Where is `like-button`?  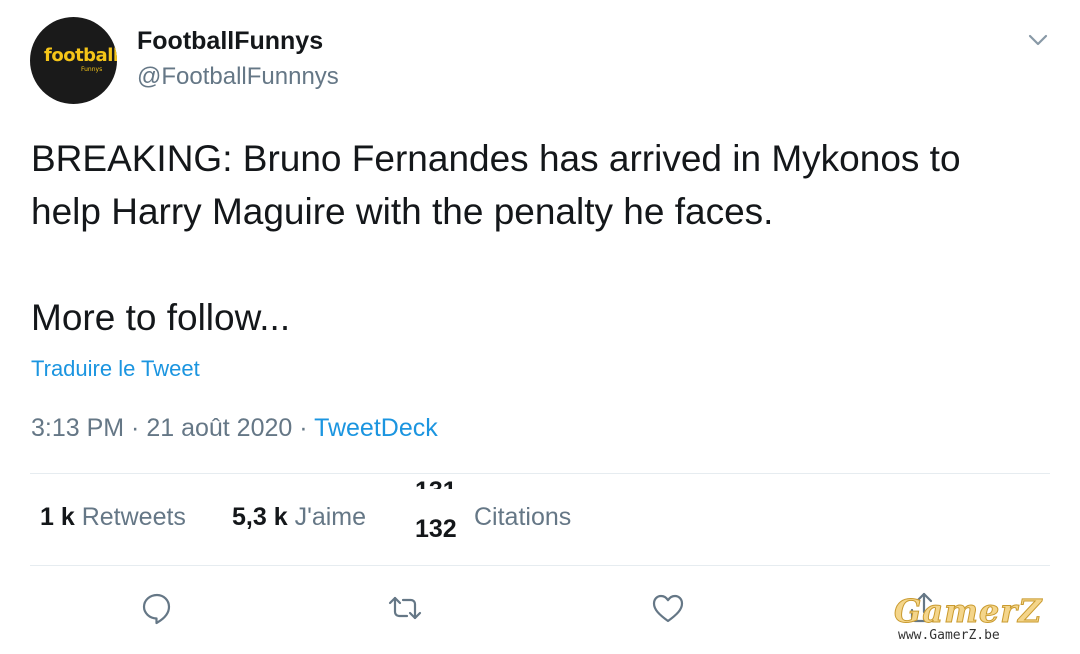
like-button is located at coordinates (668, 608).